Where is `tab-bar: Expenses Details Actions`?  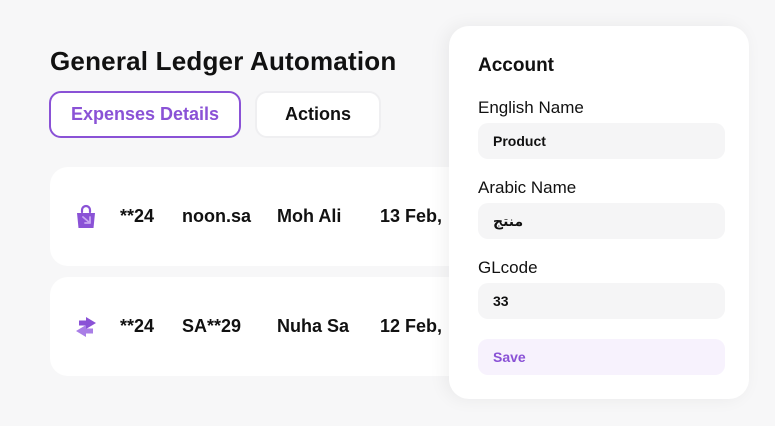
tab-bar: Expenses Details Actions is located at coordinates (215, 114).